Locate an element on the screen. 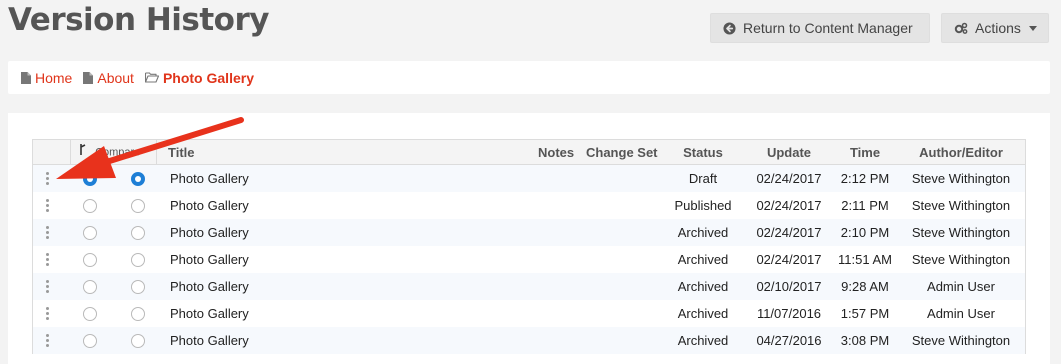 The image size is (1061, 364). row-time: 2:11 PM is located at coordinates (865, 205).